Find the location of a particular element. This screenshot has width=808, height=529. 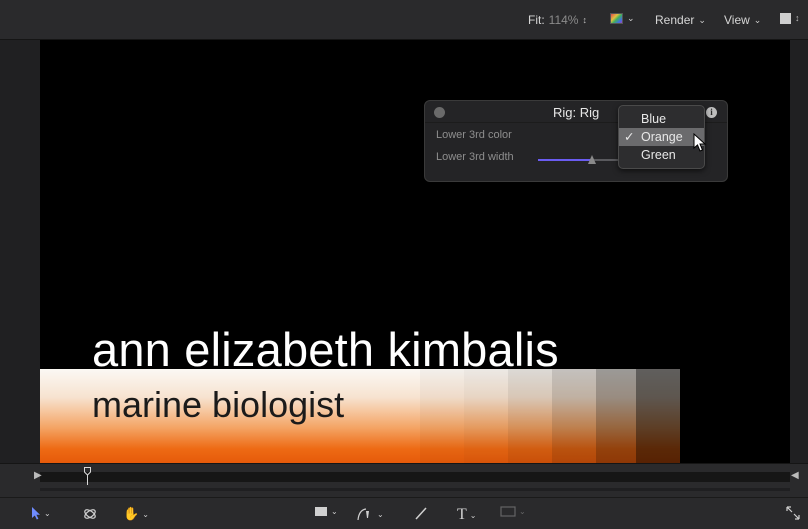

text-tool: T ⌄ is located at coordinates (466, 515).